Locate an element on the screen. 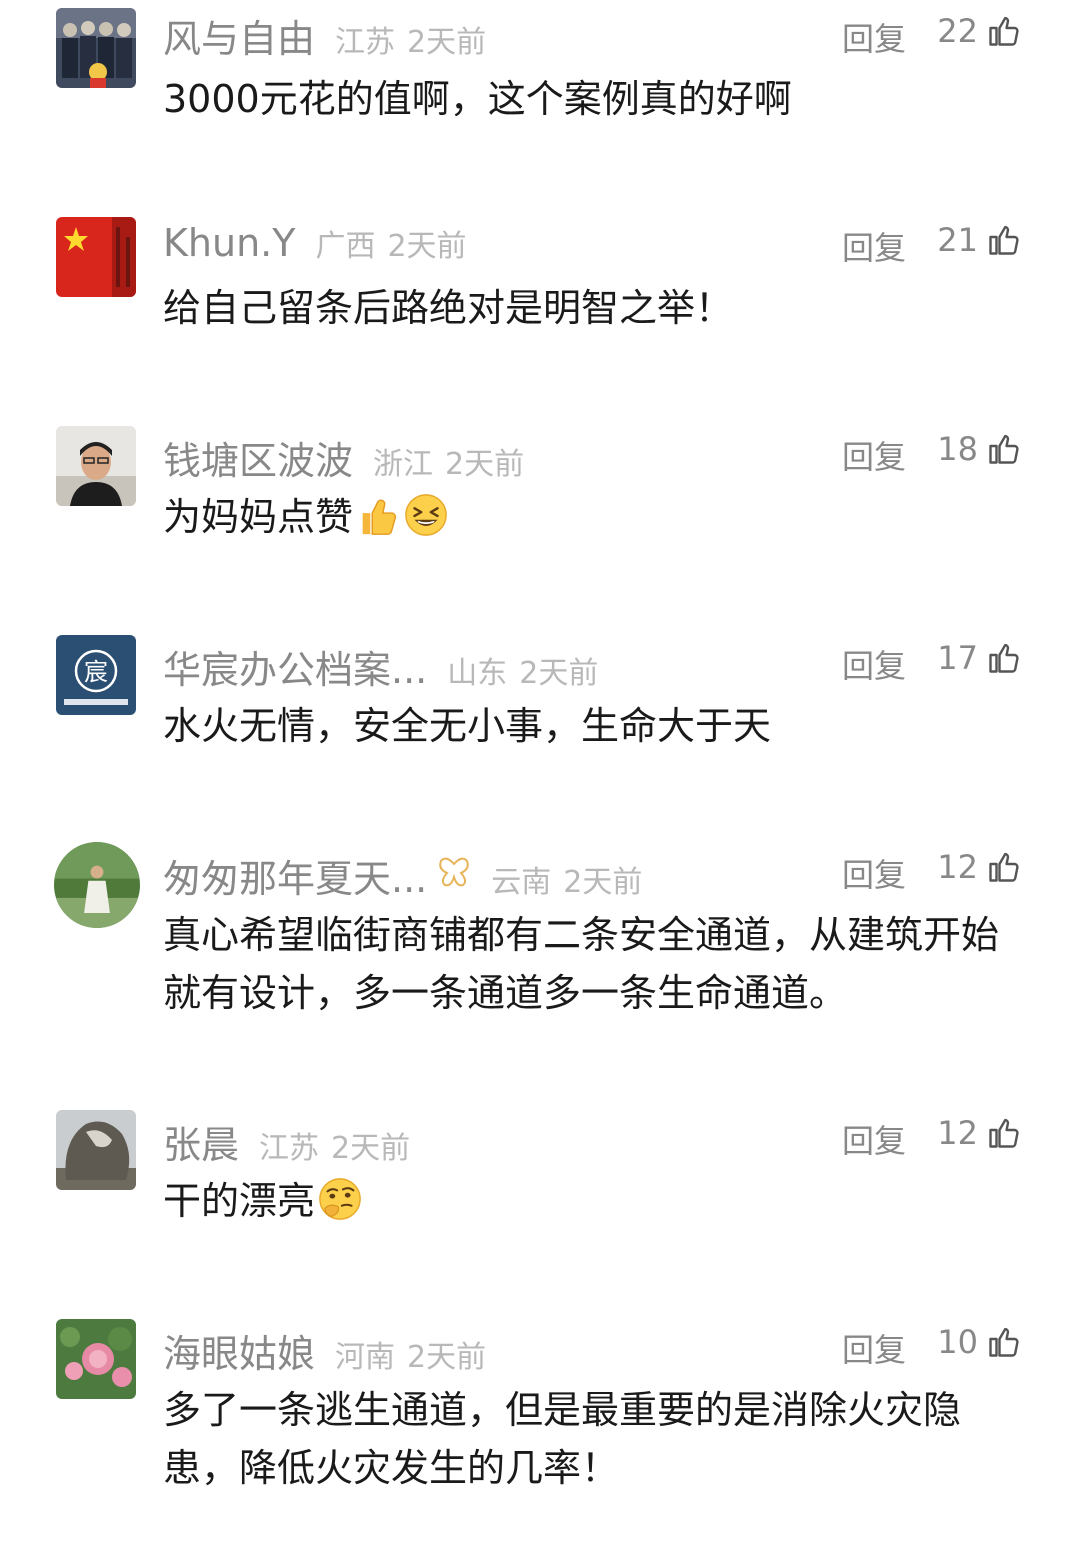 The image size is (1080, 1553). comment-meta: 匆匆那年夏天... 云南 2天前 is located at coordinates (402, 874).